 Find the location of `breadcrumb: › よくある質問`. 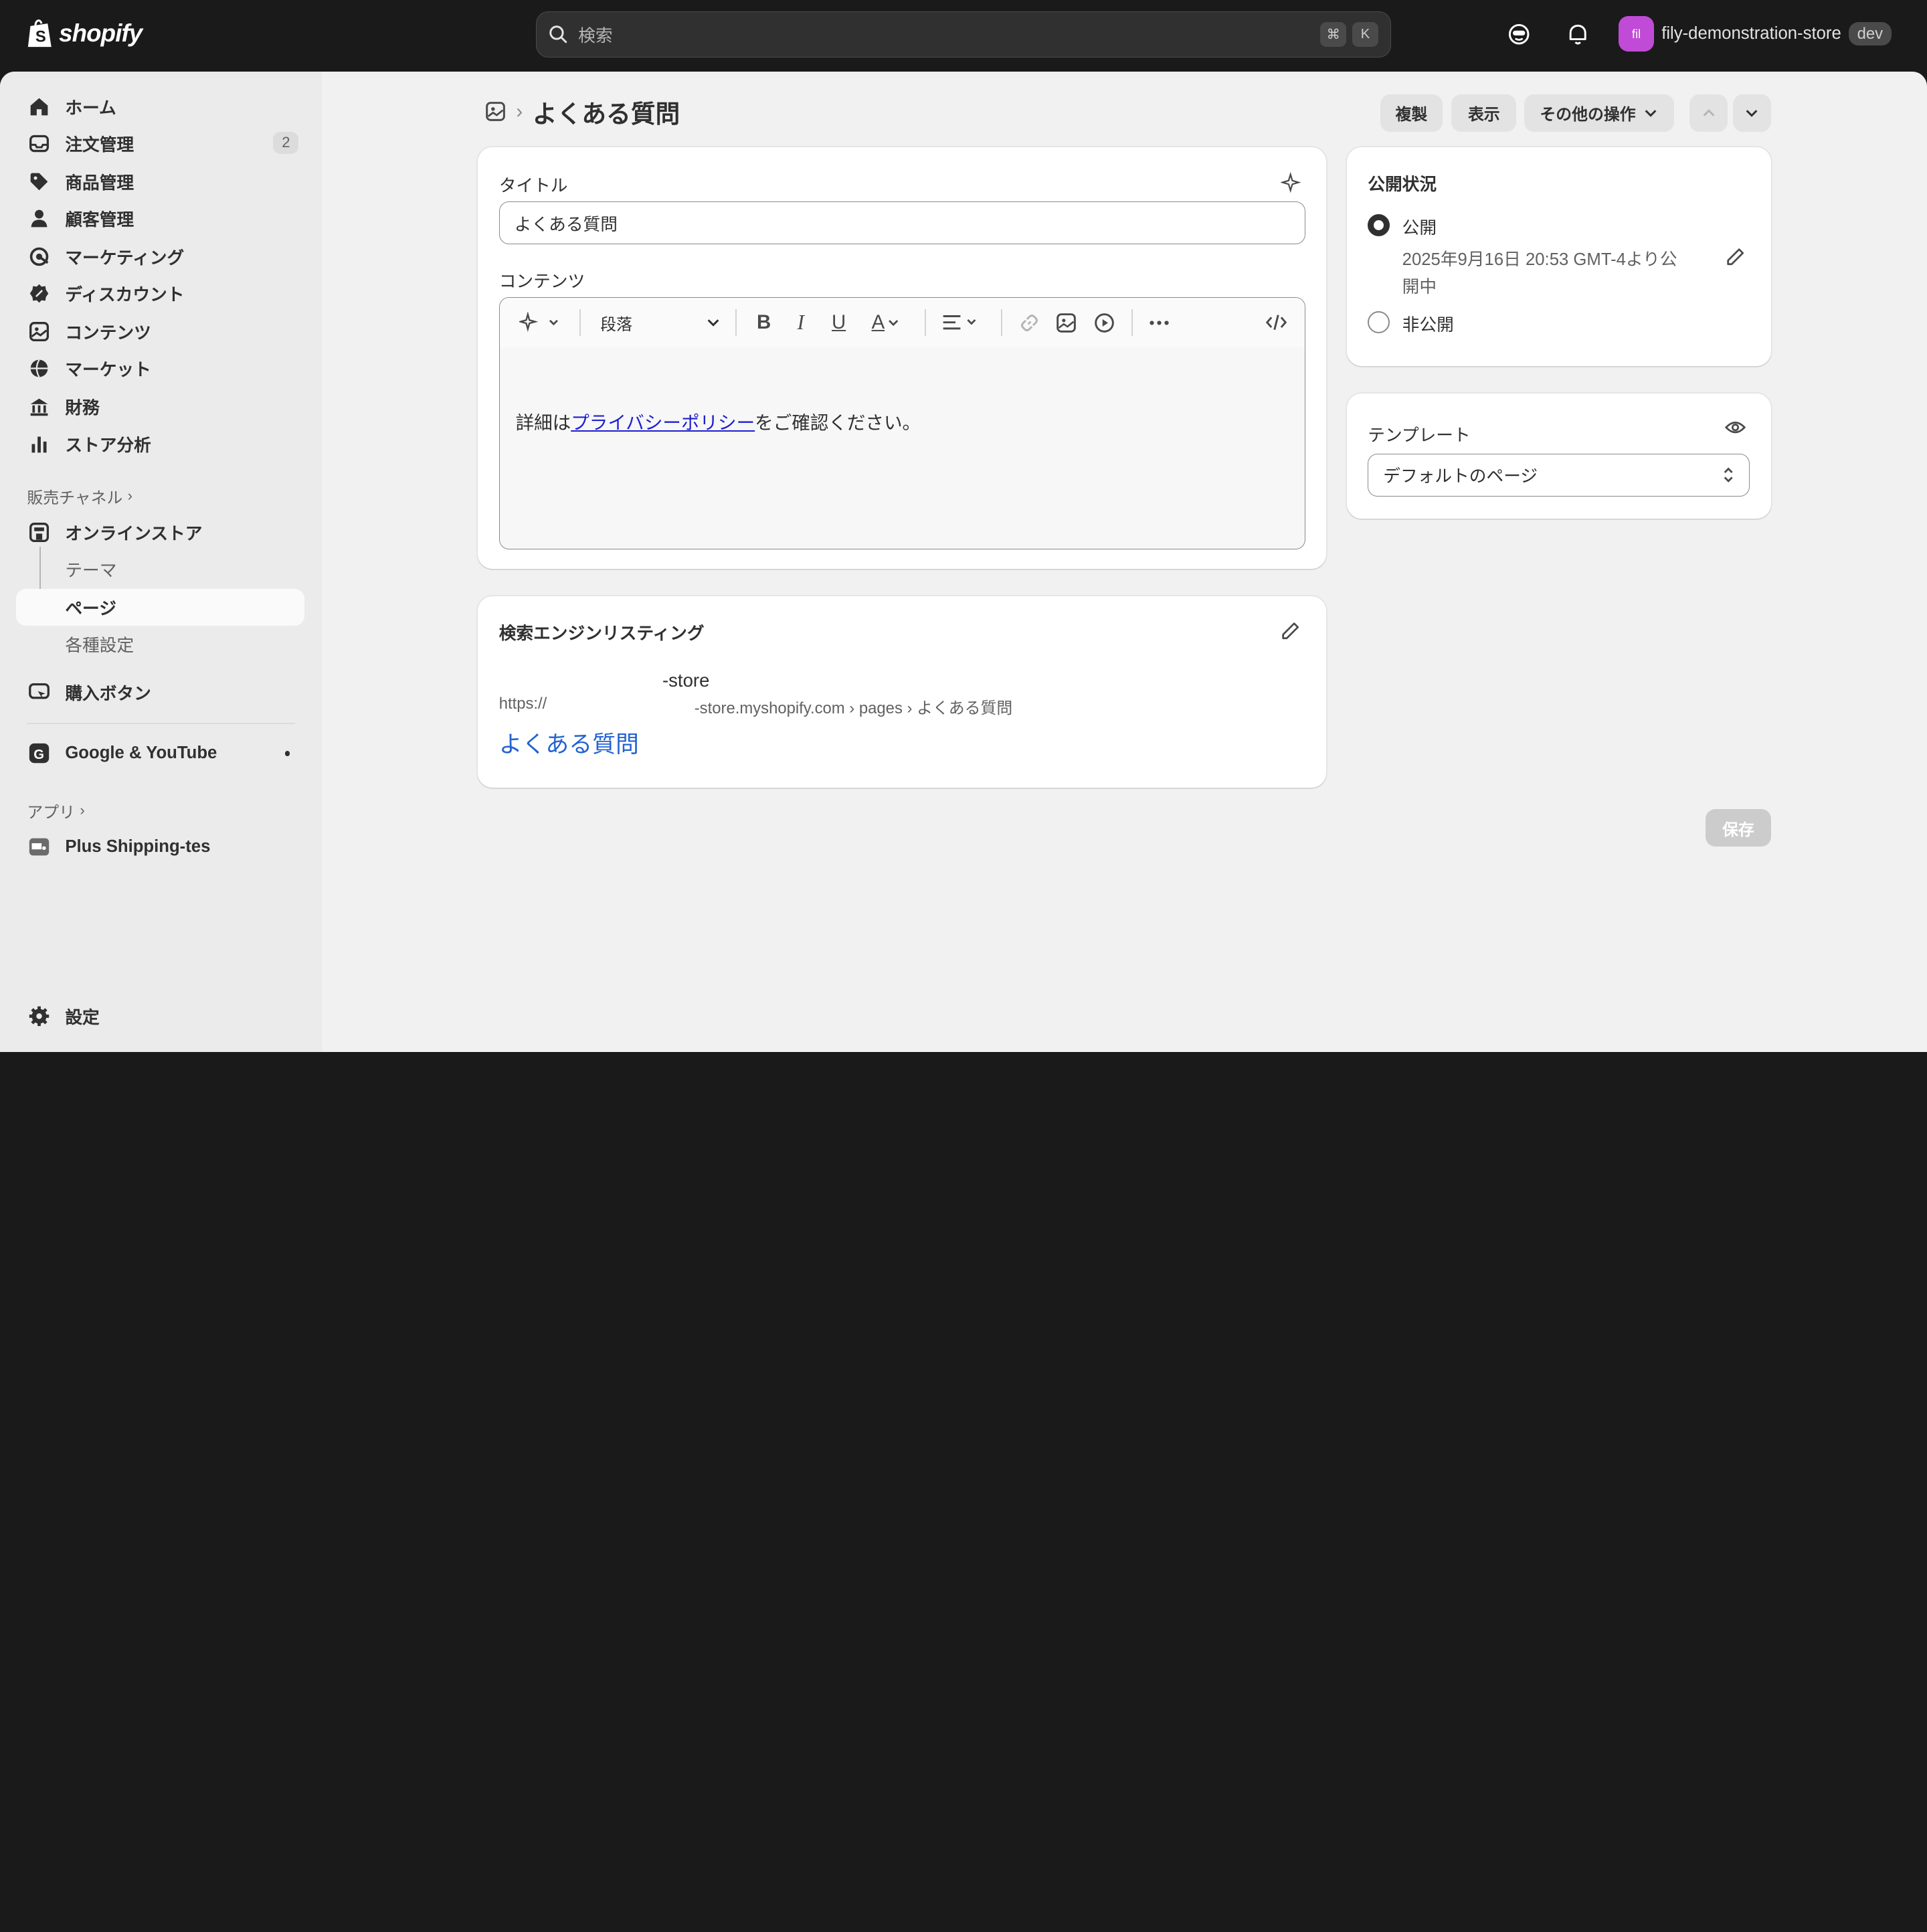

breadcrumb: › よくある質問 is located at coordinates (582, 112).